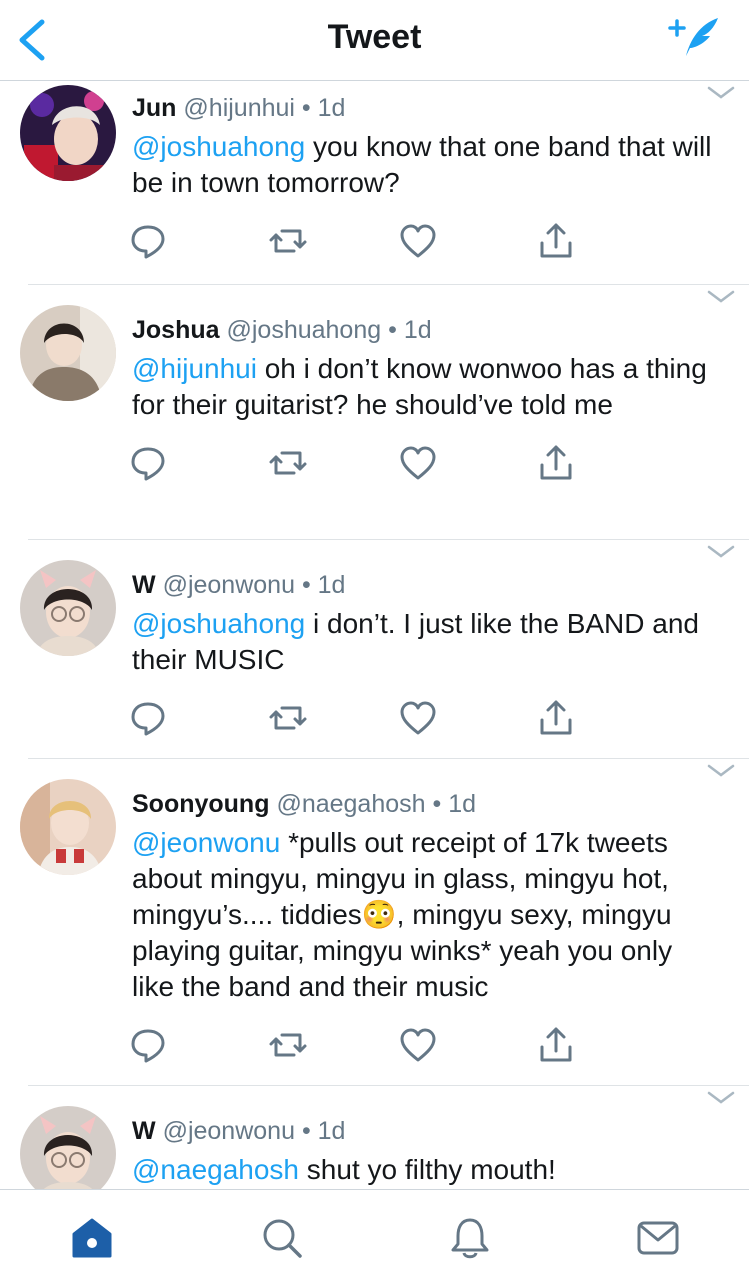  I want to click on display-name: Soonyoung, so click(200, 804).